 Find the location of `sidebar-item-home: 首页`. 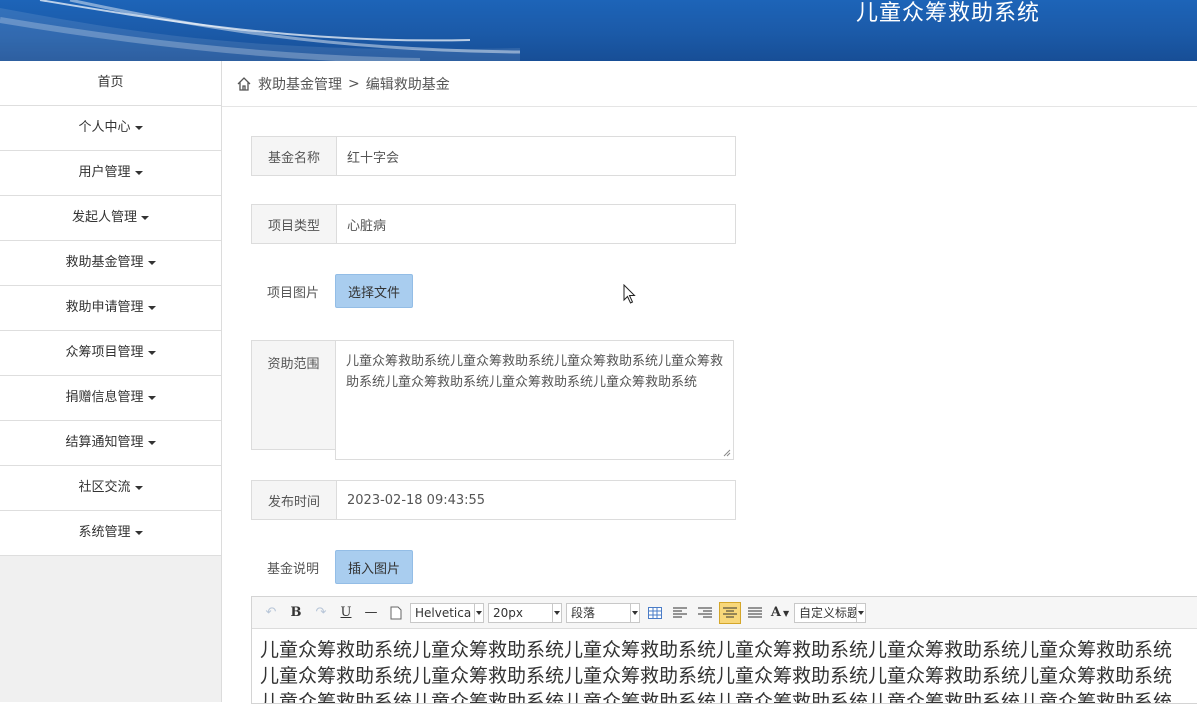

sidebar-item-home: 首页 is located at coordinates (110, 83).